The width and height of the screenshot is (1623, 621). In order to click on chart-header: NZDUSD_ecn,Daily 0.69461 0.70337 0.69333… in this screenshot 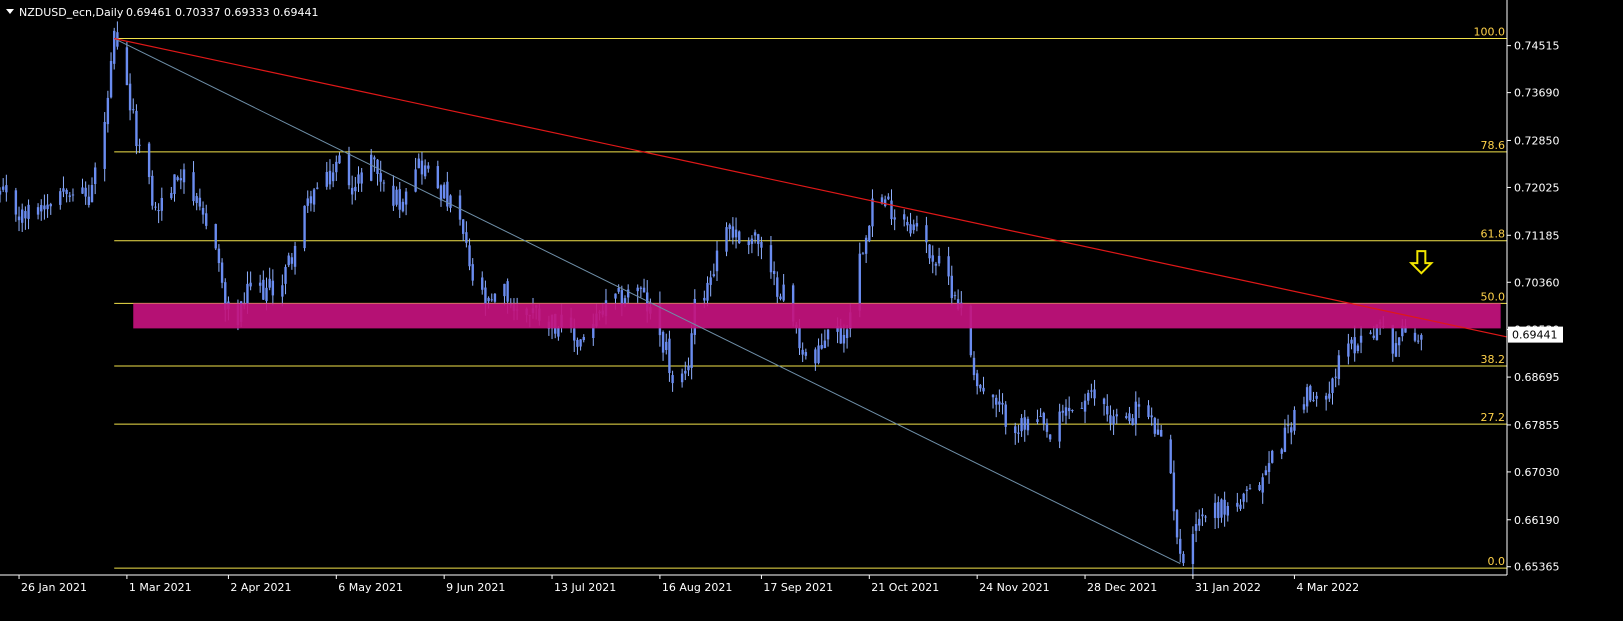, I will do `click(162, 12)`.